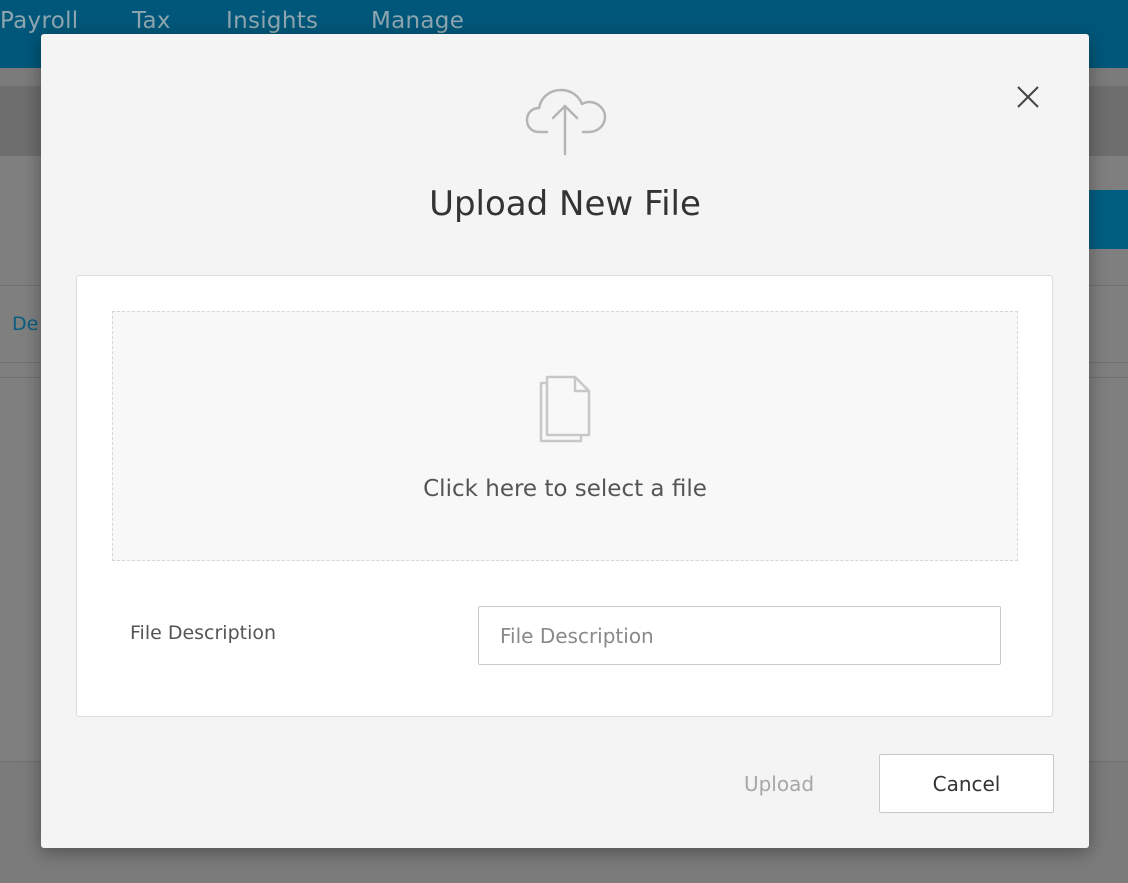 The height and width of the screenshot is (883, 1128). I want to click on close-button, so click(1028, 97).